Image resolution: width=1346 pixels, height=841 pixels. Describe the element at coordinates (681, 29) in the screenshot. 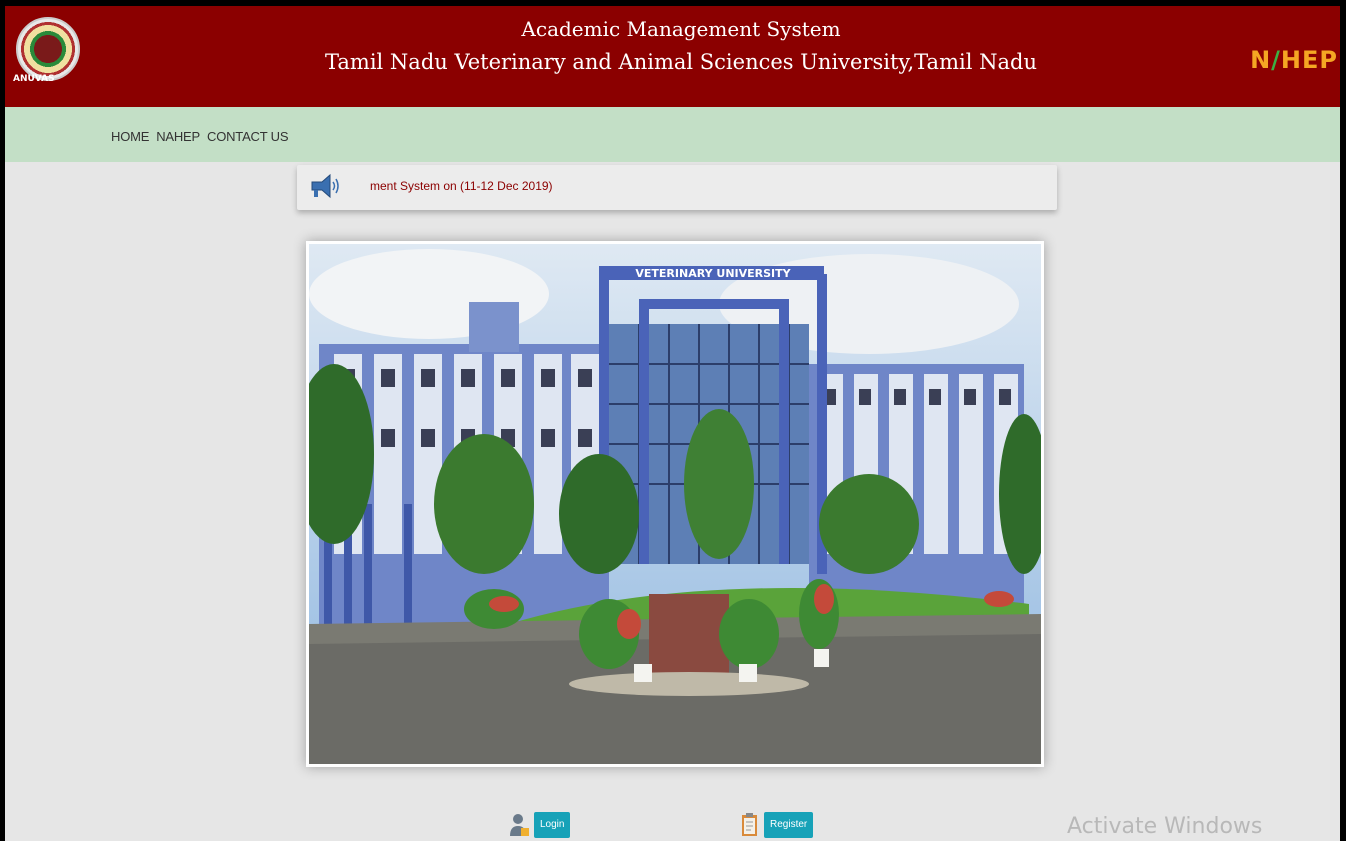

I see `app-title: Academic Management System` at that location.